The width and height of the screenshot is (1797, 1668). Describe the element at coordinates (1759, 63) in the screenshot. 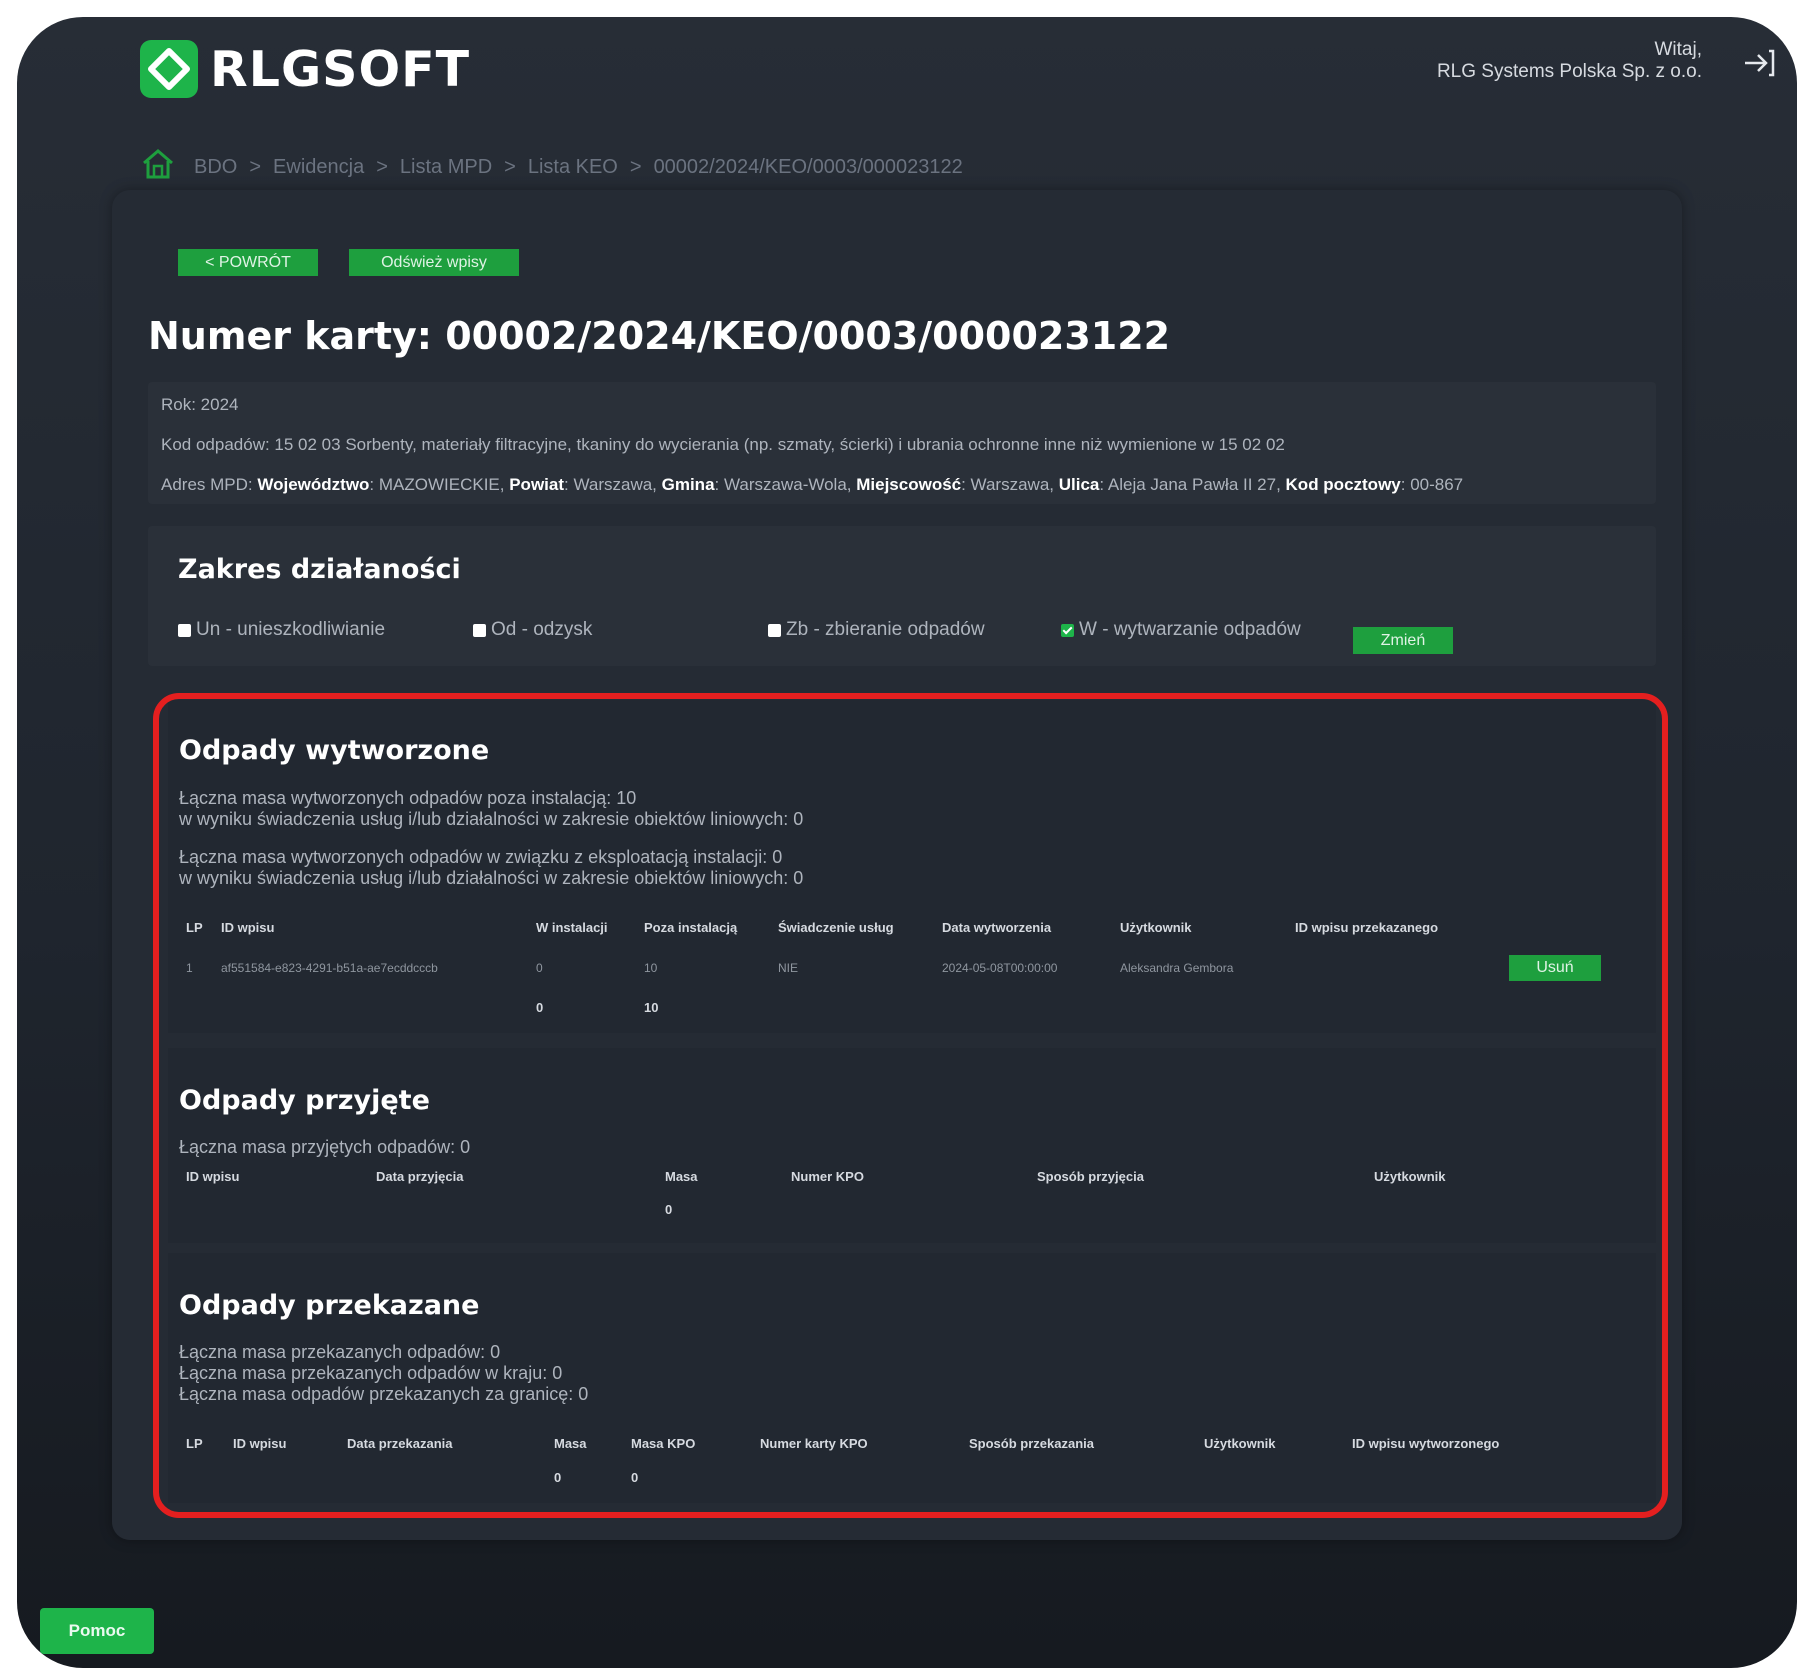

I see `logout-icon` at that location.